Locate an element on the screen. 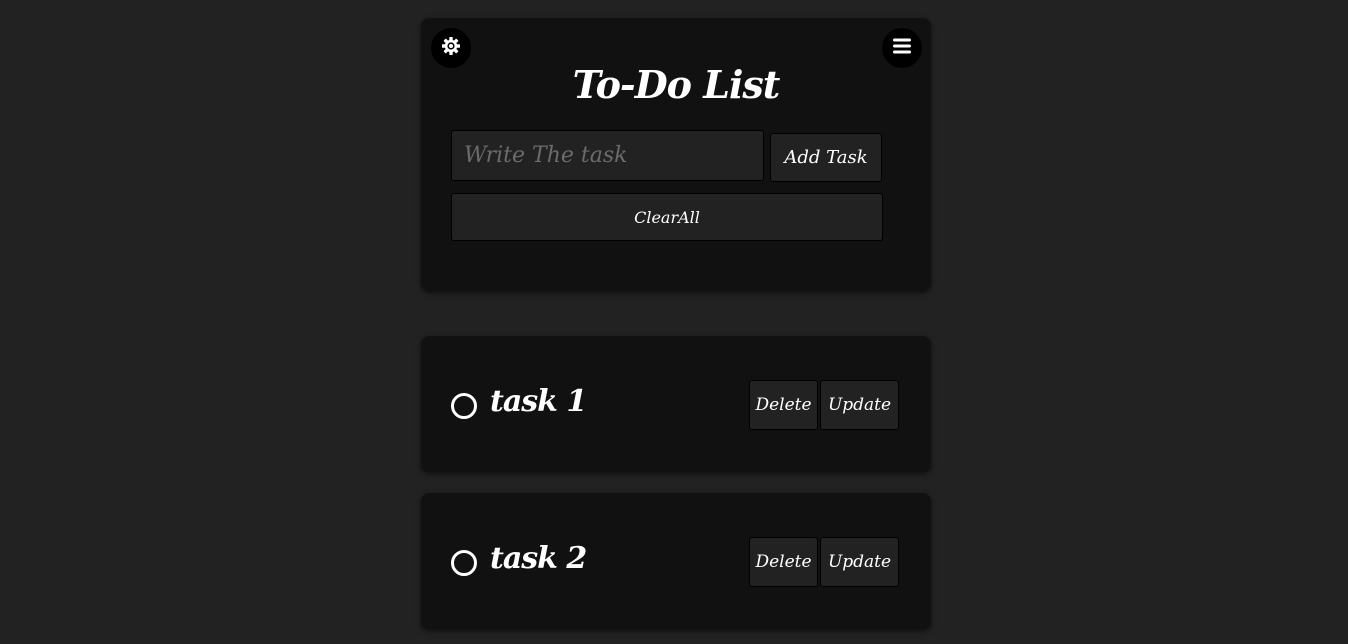  hamburger-menu-icon is located at coordinates (902, 48).